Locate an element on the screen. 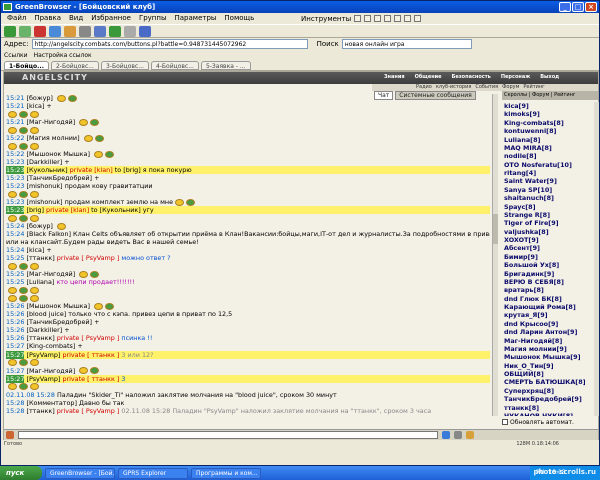  online-user: вратарь[8] is located at coordinates (547, 290).